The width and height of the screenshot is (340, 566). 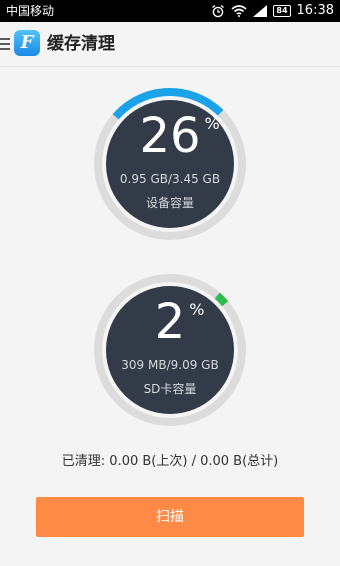 I want to click on scan-button: 扫描, so click(x=170, y=517).